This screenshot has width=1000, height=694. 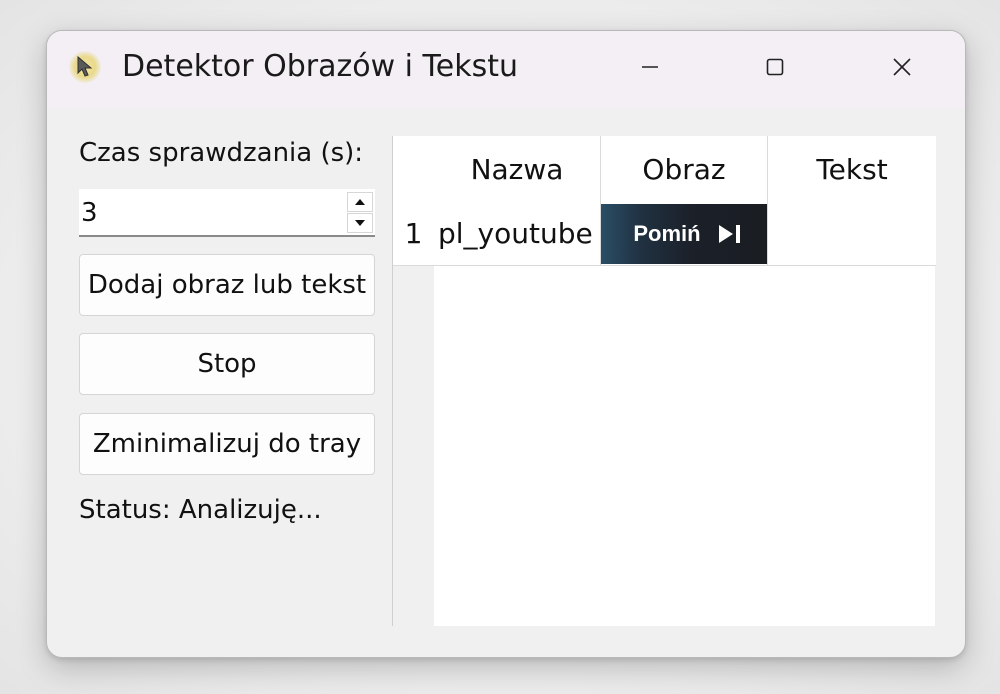 What do you see at coordinates (227, 285) in the screenshot?
I see `add-image-or-text-button: Dodaj obraz lub tekst` at bounding box center [227, 285].